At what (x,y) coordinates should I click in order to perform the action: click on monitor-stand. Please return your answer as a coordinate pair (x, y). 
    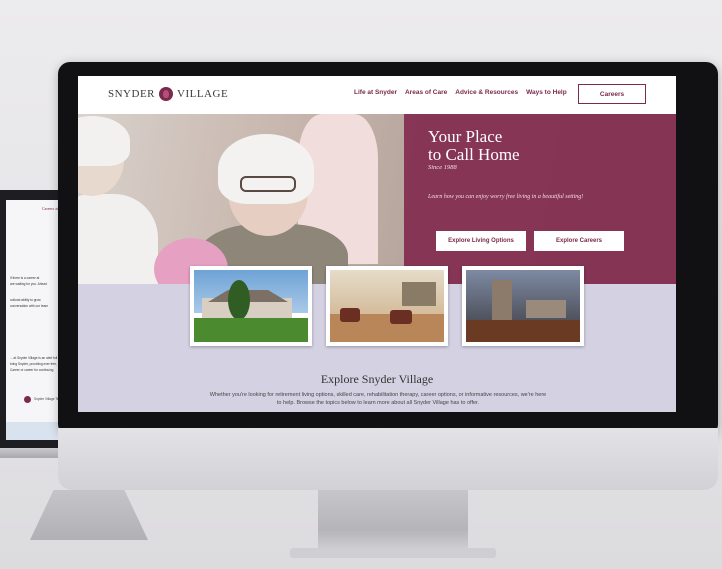
    Looking at the image, I should click on (393, 523).